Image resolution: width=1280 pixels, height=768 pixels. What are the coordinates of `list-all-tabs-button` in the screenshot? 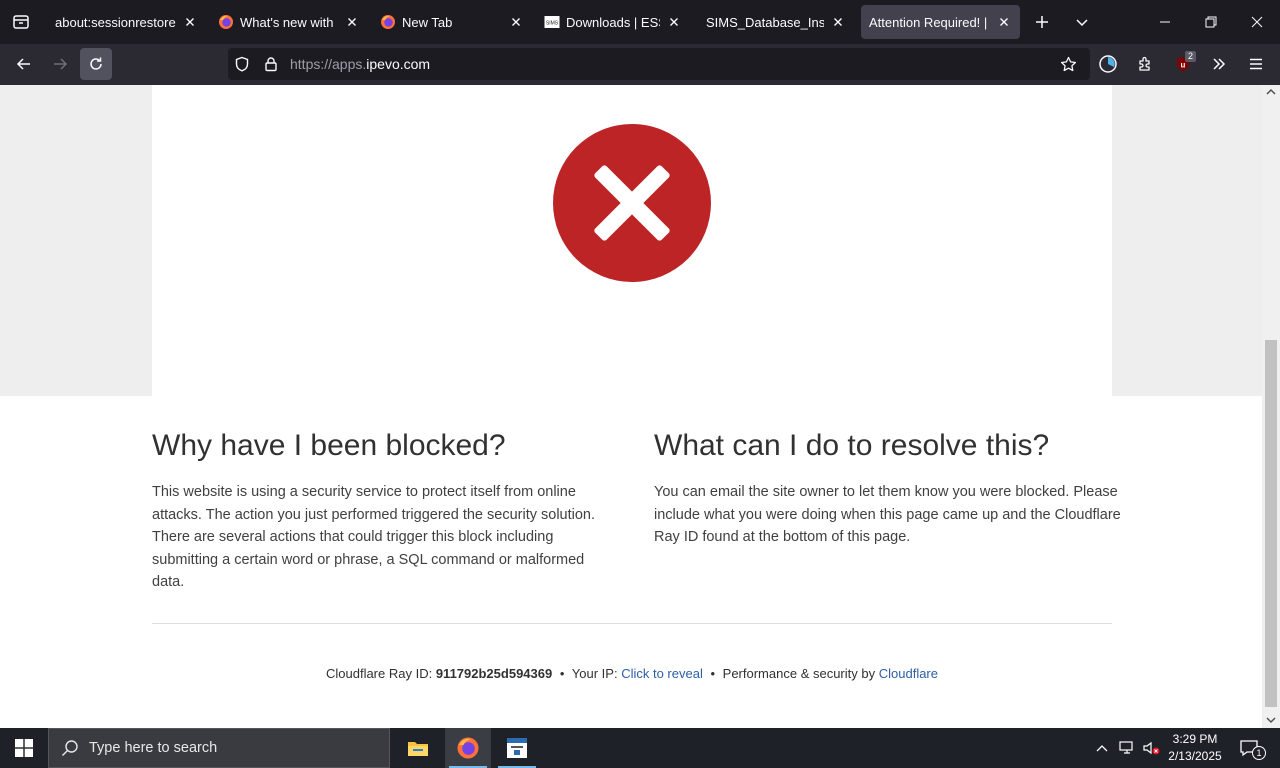 It's located at (1082, 22).